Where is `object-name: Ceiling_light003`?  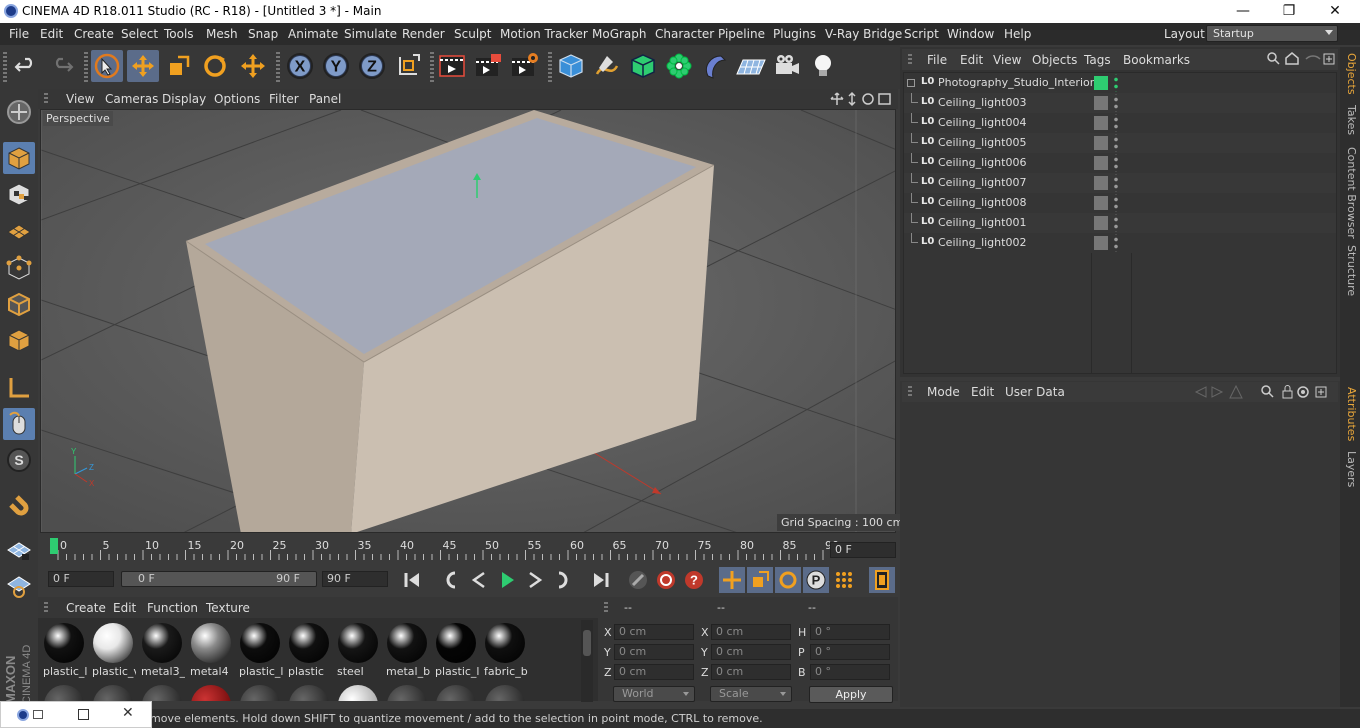 object-name: Ceiling_light003 is located at coordinates (982, 102).